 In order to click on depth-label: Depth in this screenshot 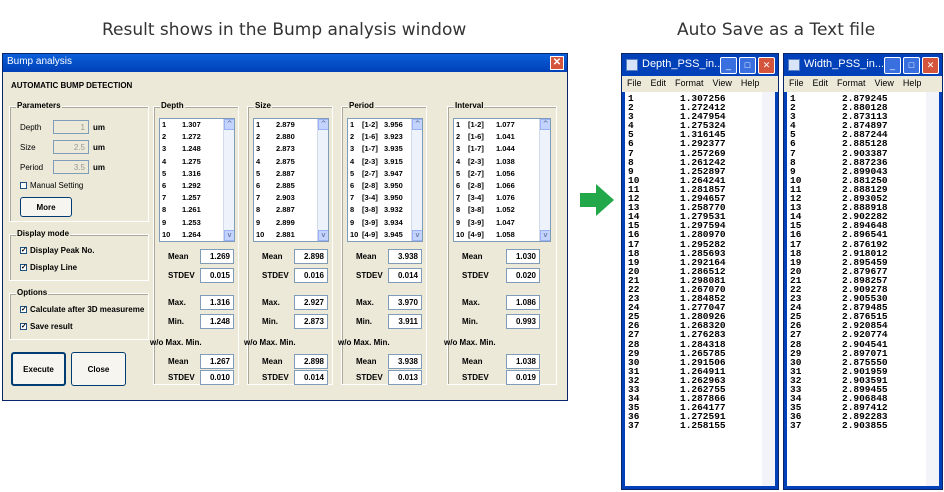, I will do `click(31, 127)`.